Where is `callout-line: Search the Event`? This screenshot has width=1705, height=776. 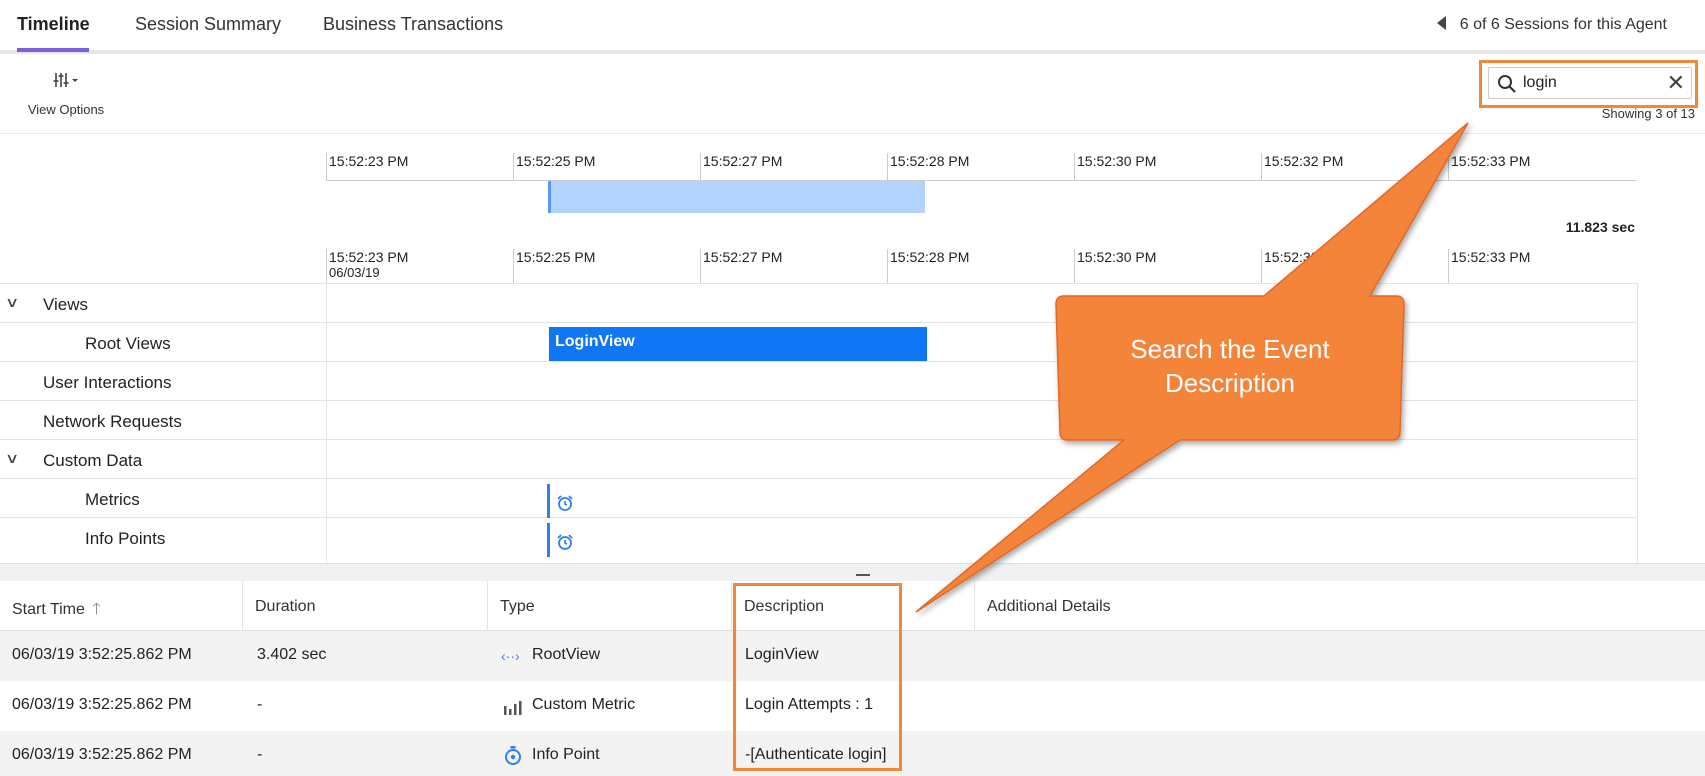 callout-line: Search the Event is located at coordinates (1230, 349).